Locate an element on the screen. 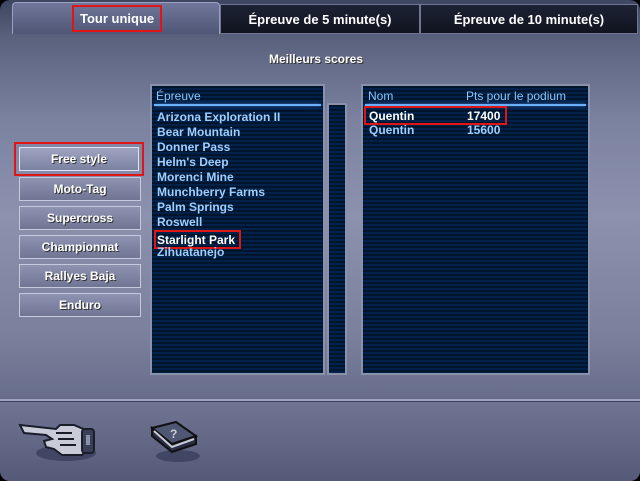 The width and height of the screenshot is (640, 481). event-item: Morenci Mine is located at coordinates (218, 177).